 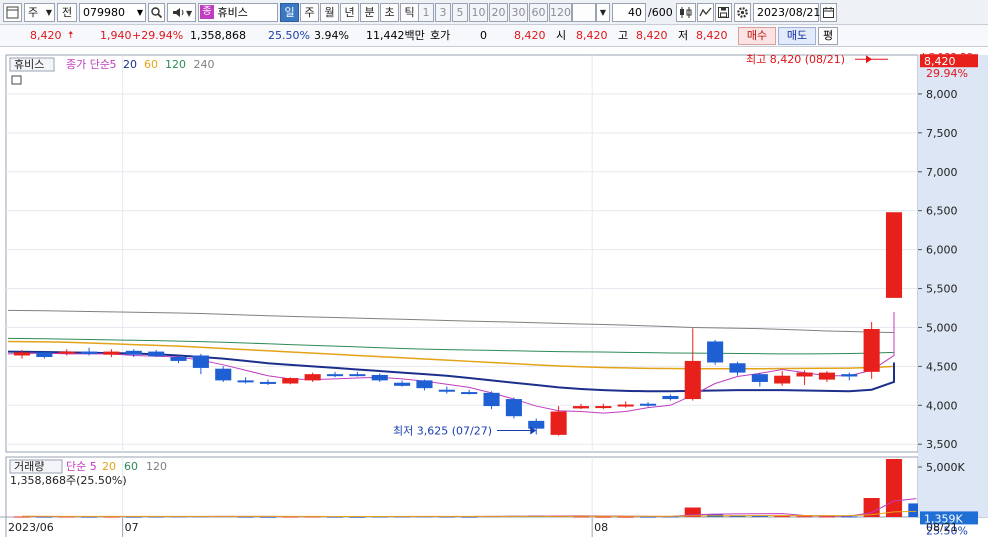 What do you see at coordinates (440, 35) in the screenshot?
I see `hoga-label: 호가` at bounding box center [440, 35].